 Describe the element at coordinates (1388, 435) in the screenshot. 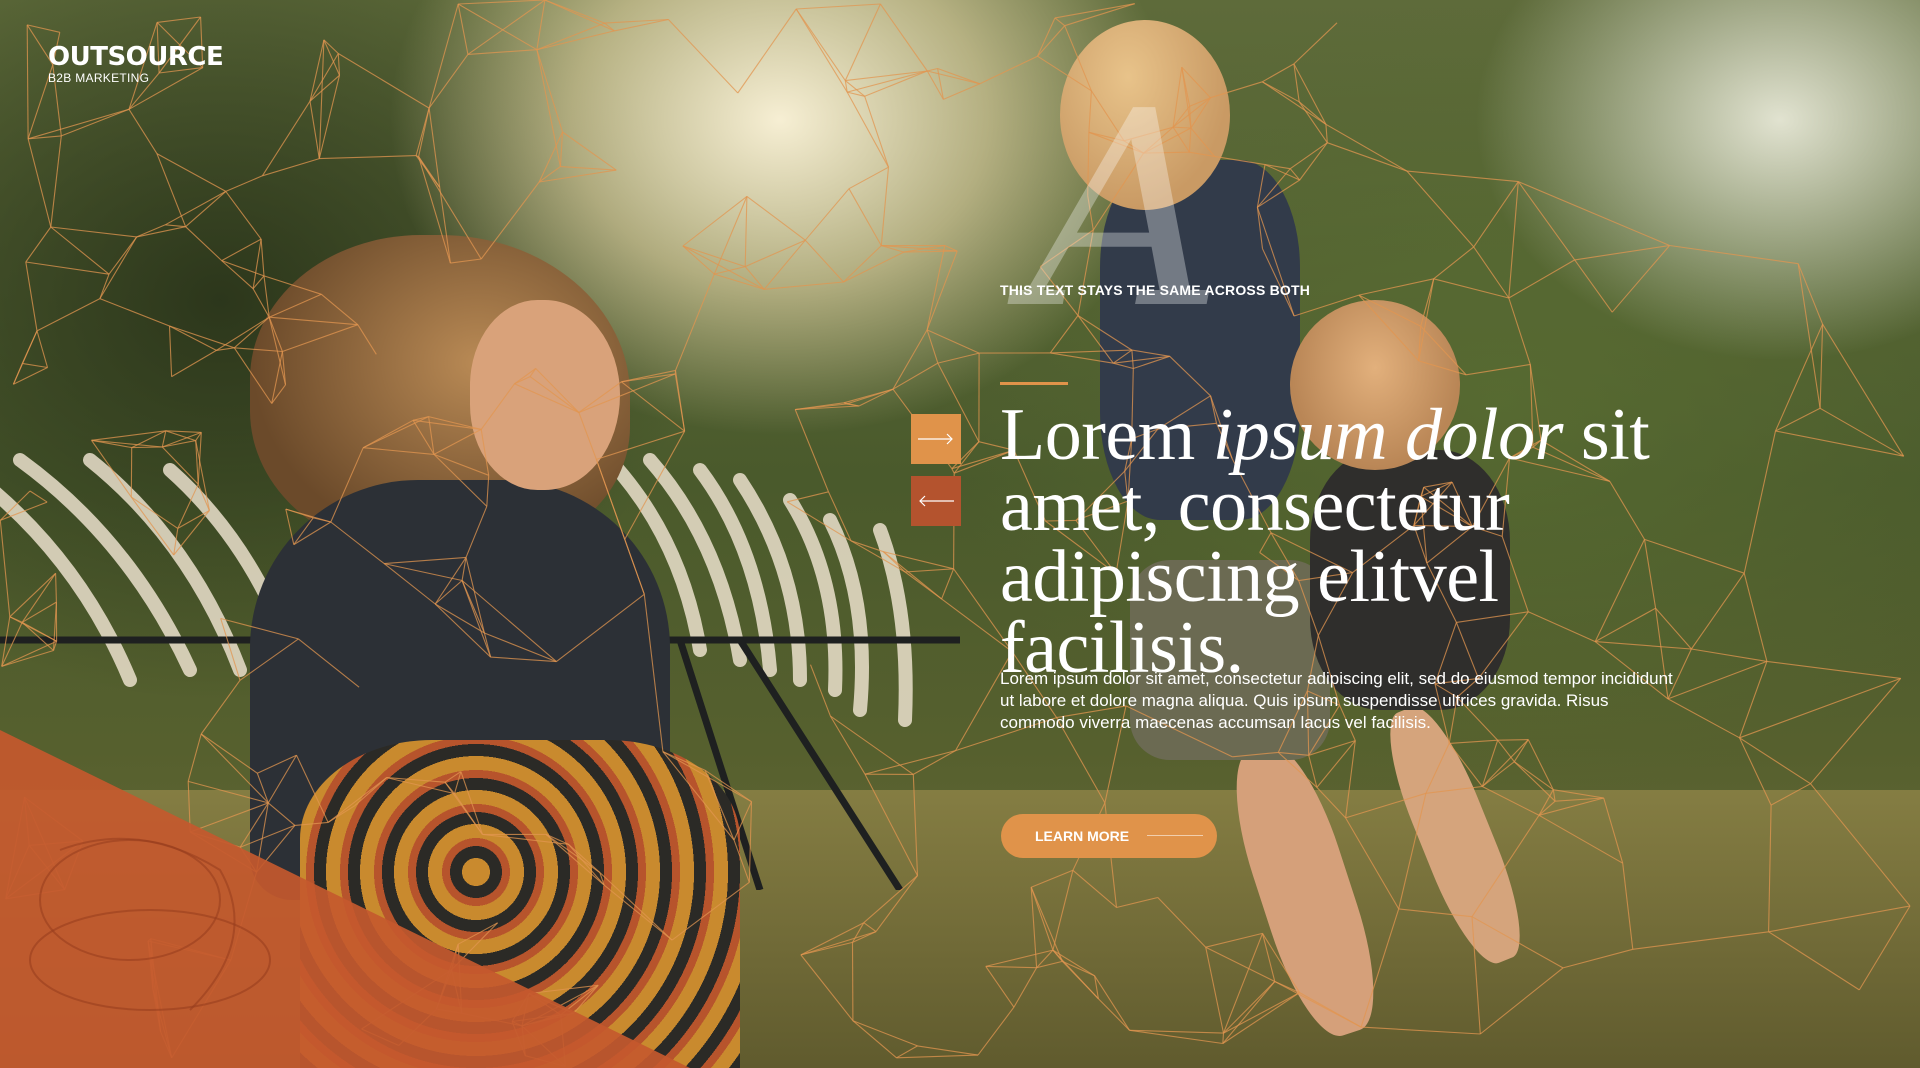

I see `headline-italic: ipsum dolor` at that location.